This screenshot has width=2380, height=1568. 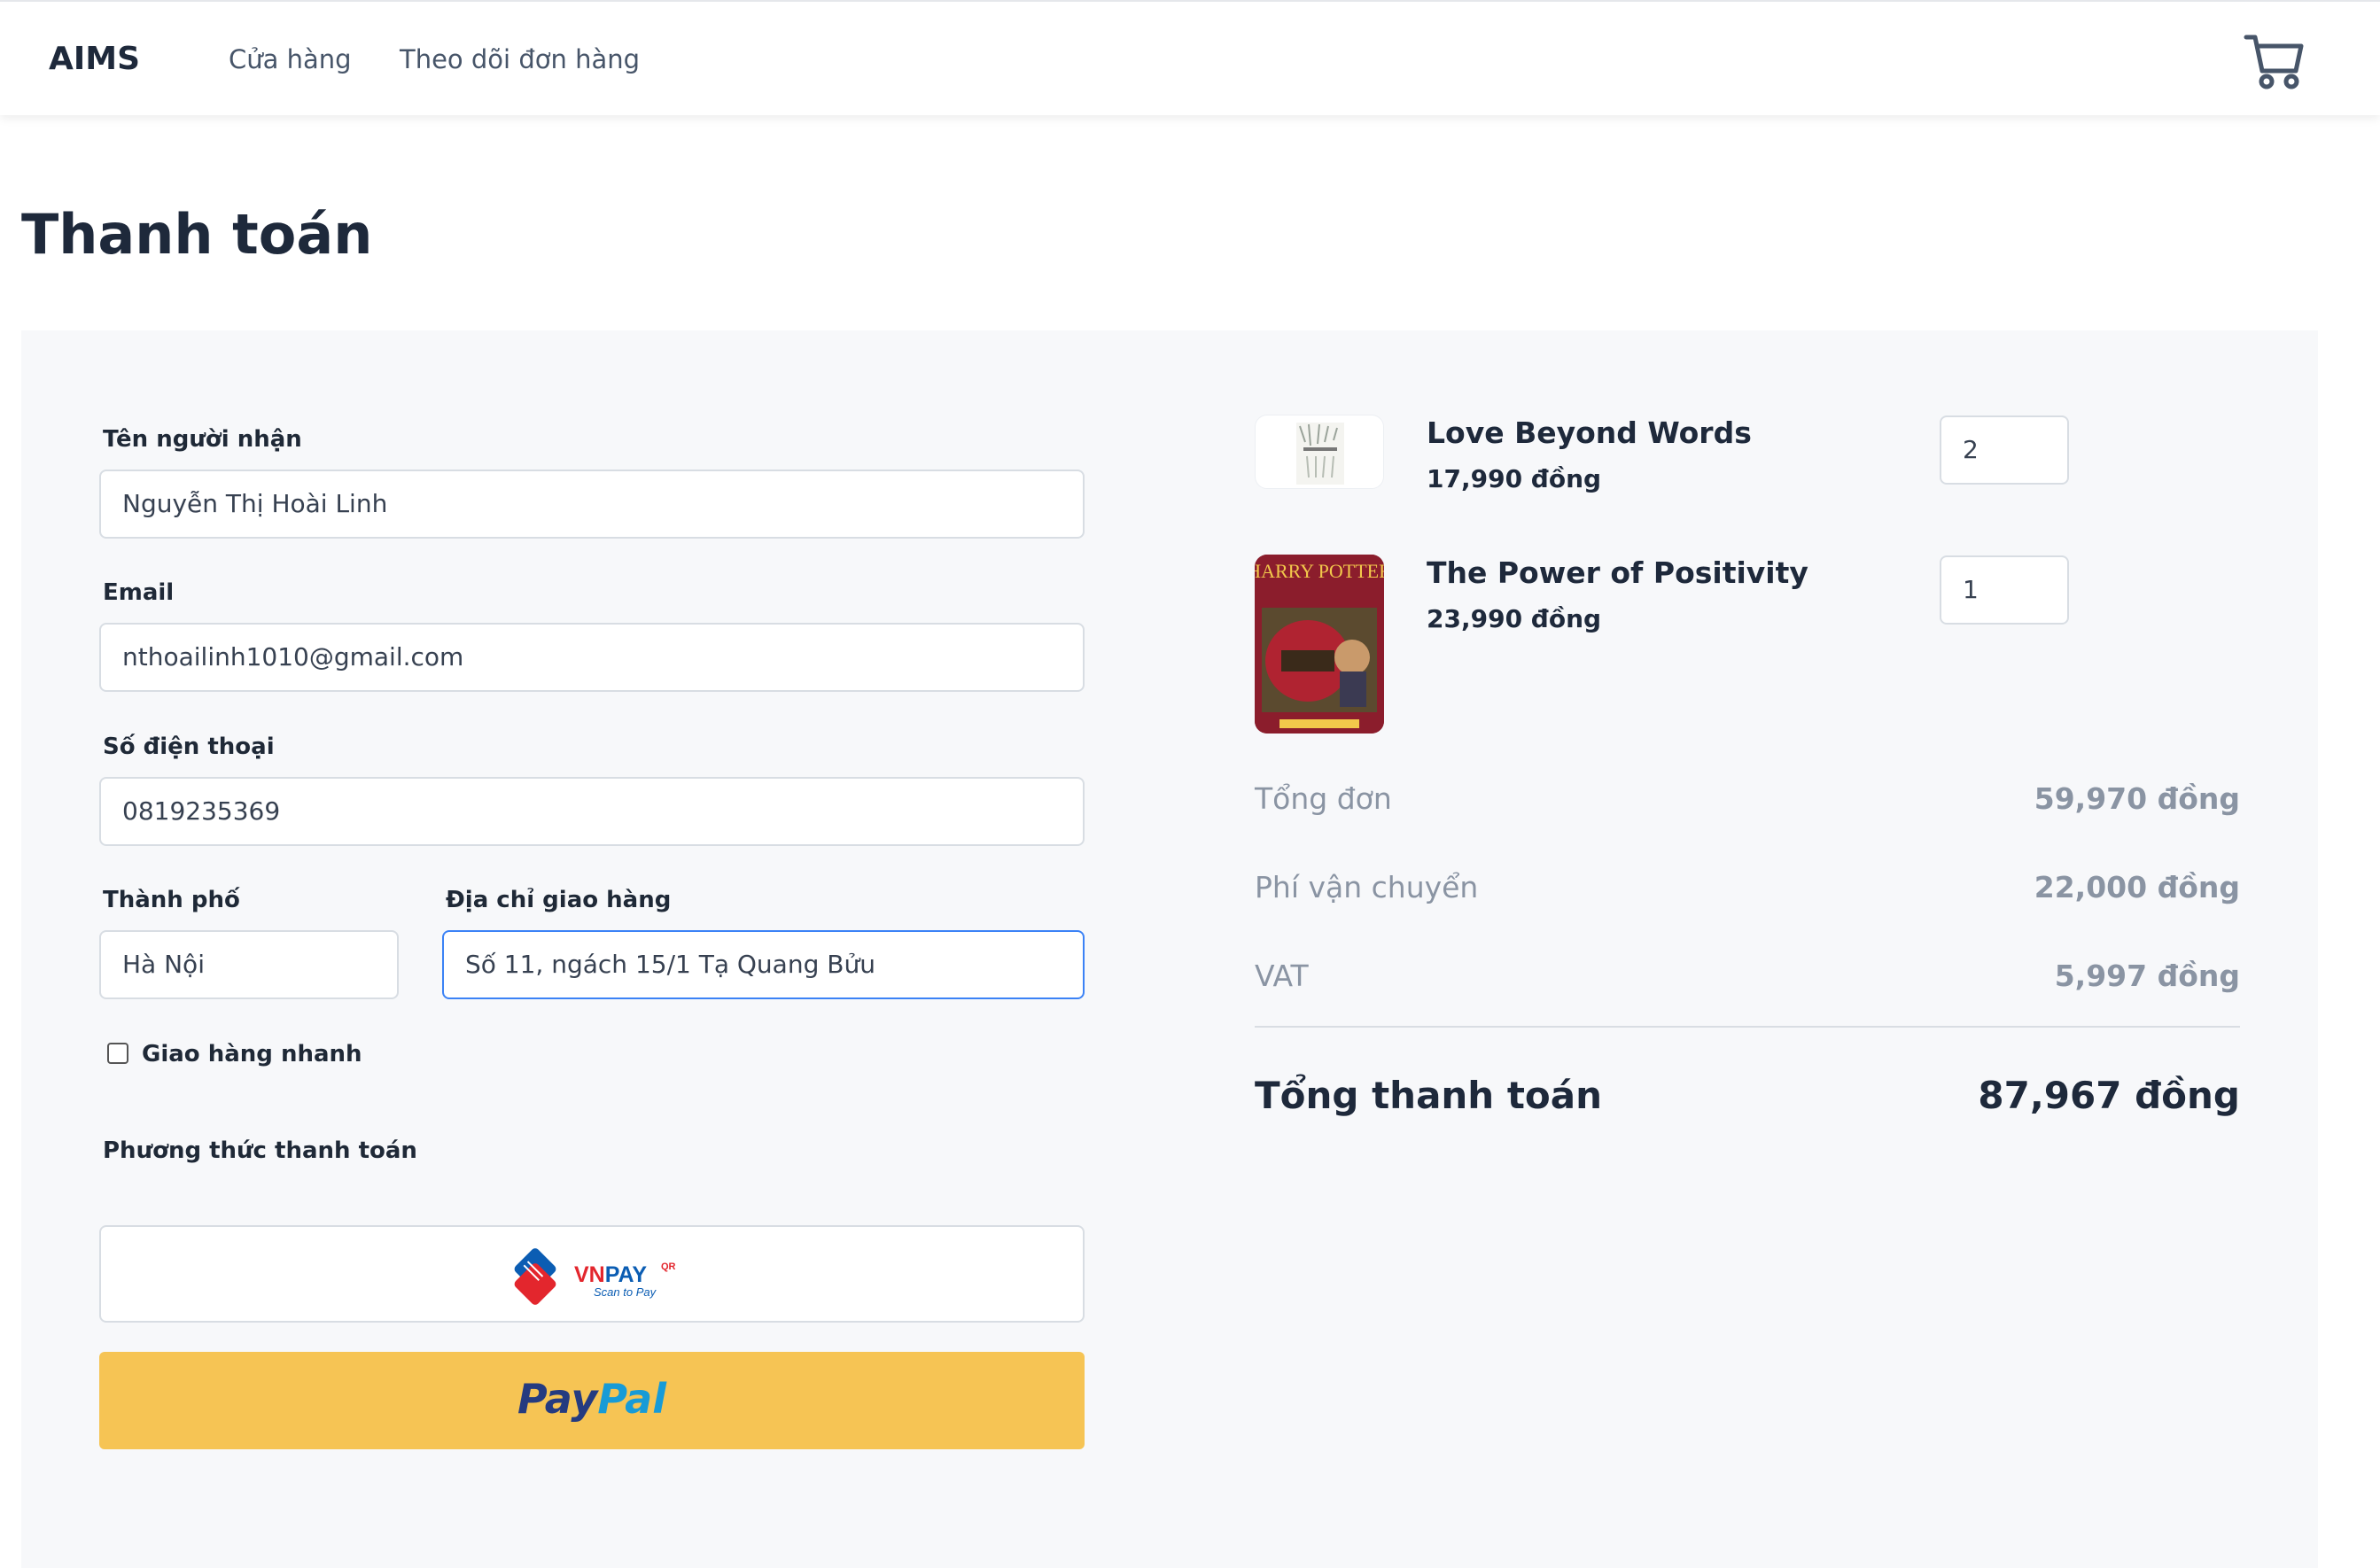 I want to click on app-logo: AIMS, so click(x=94, y=59).